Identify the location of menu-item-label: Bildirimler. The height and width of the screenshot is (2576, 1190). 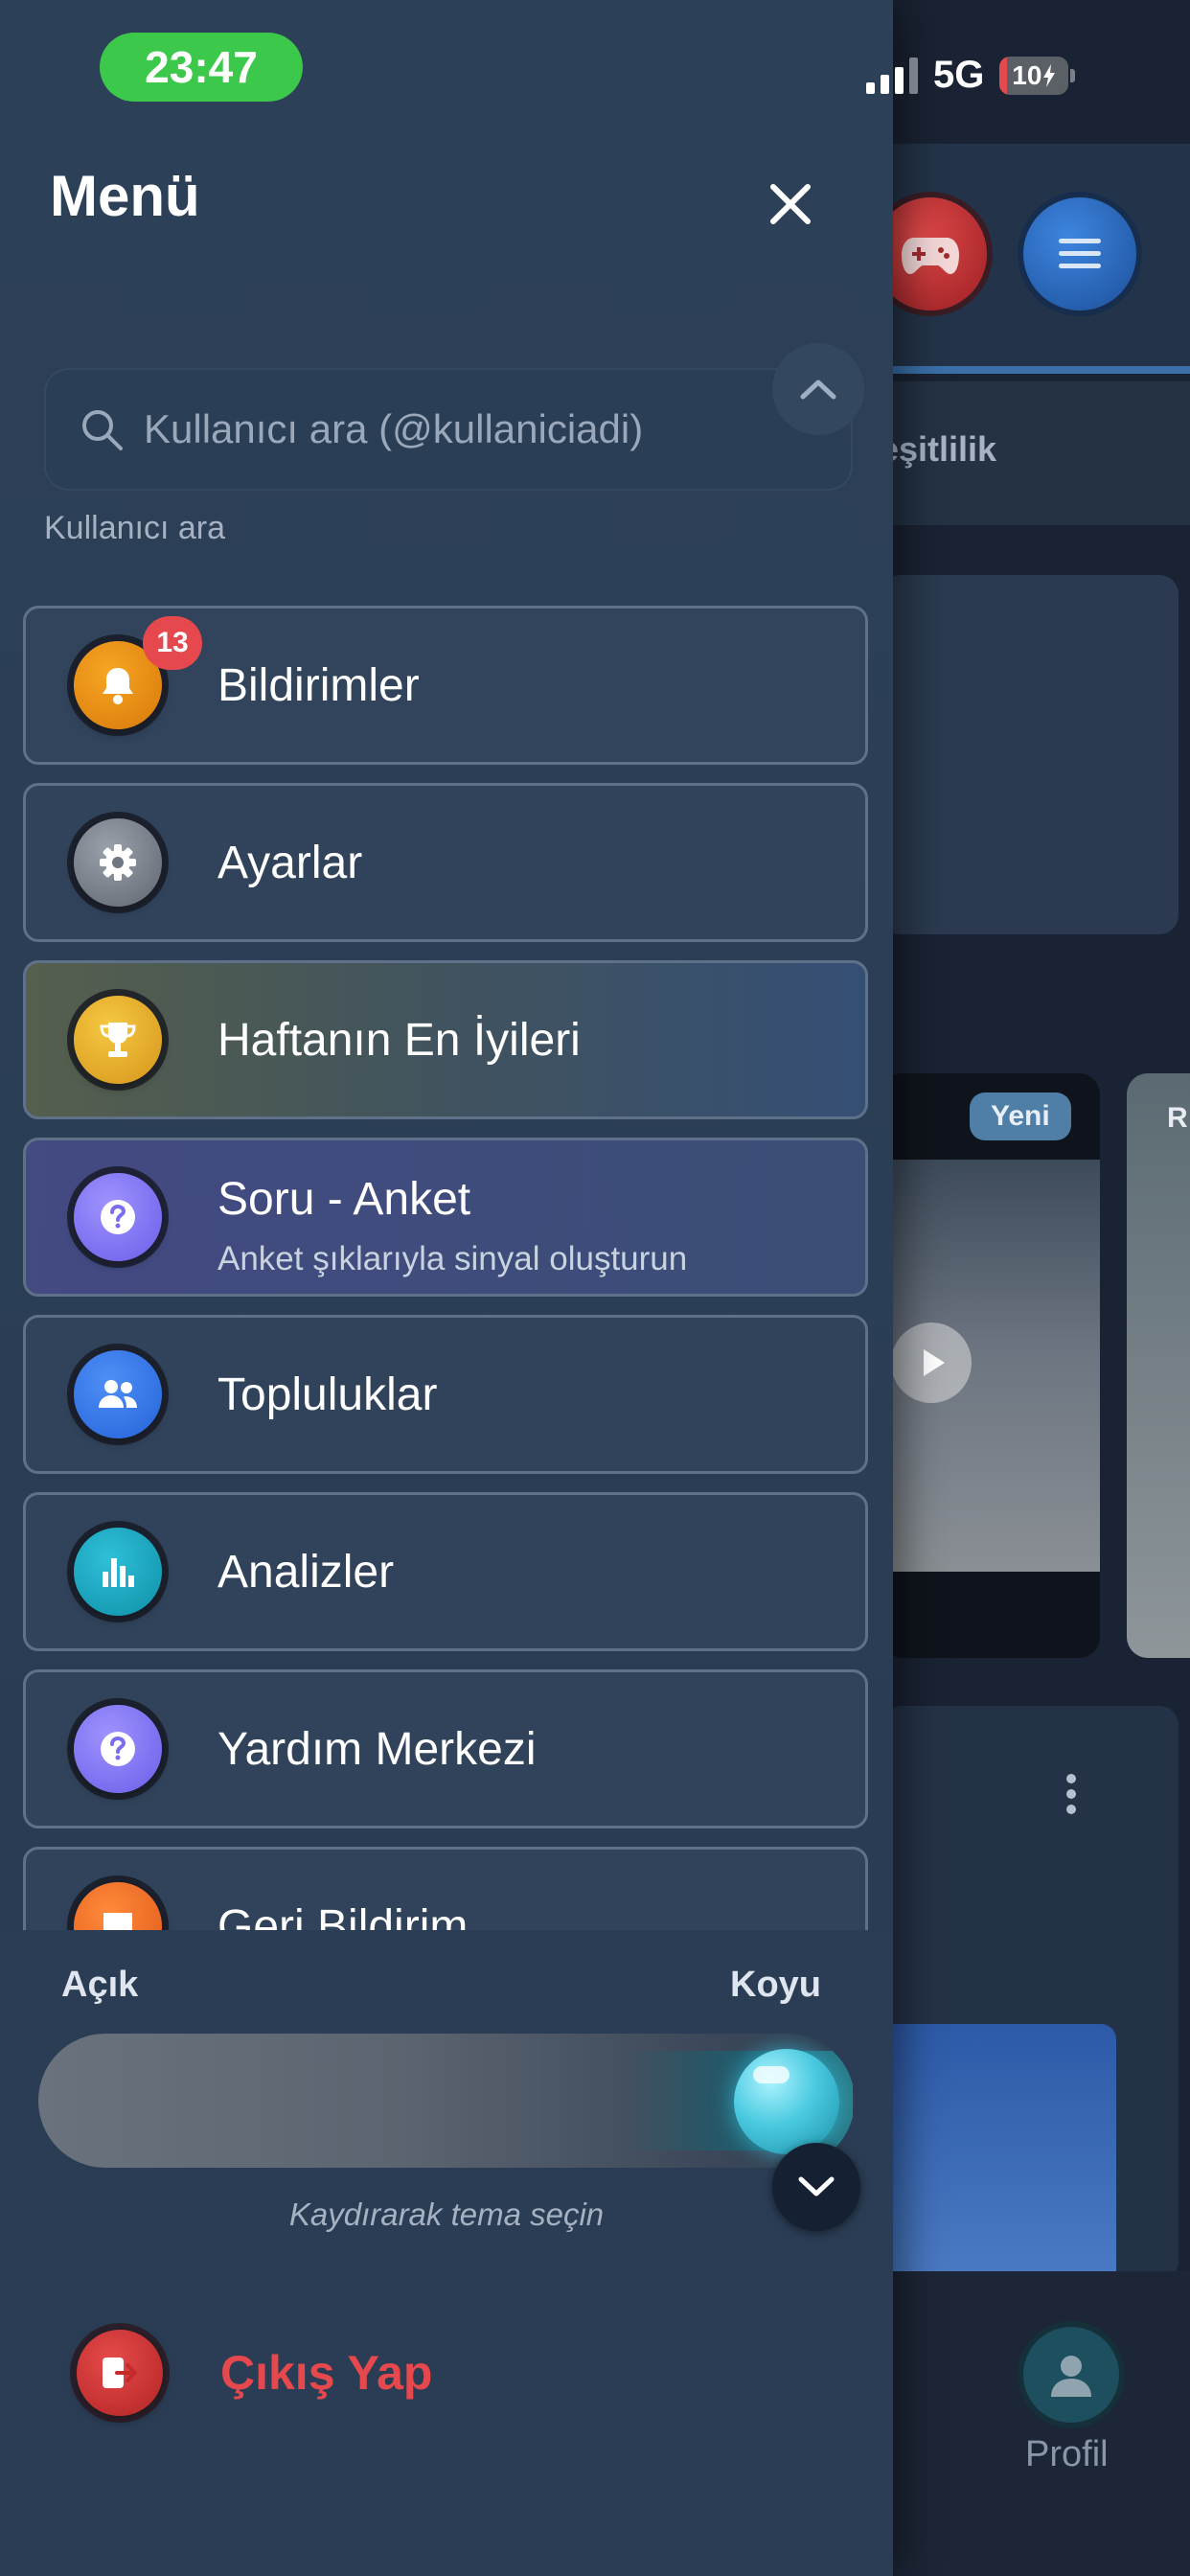
(319, 685).